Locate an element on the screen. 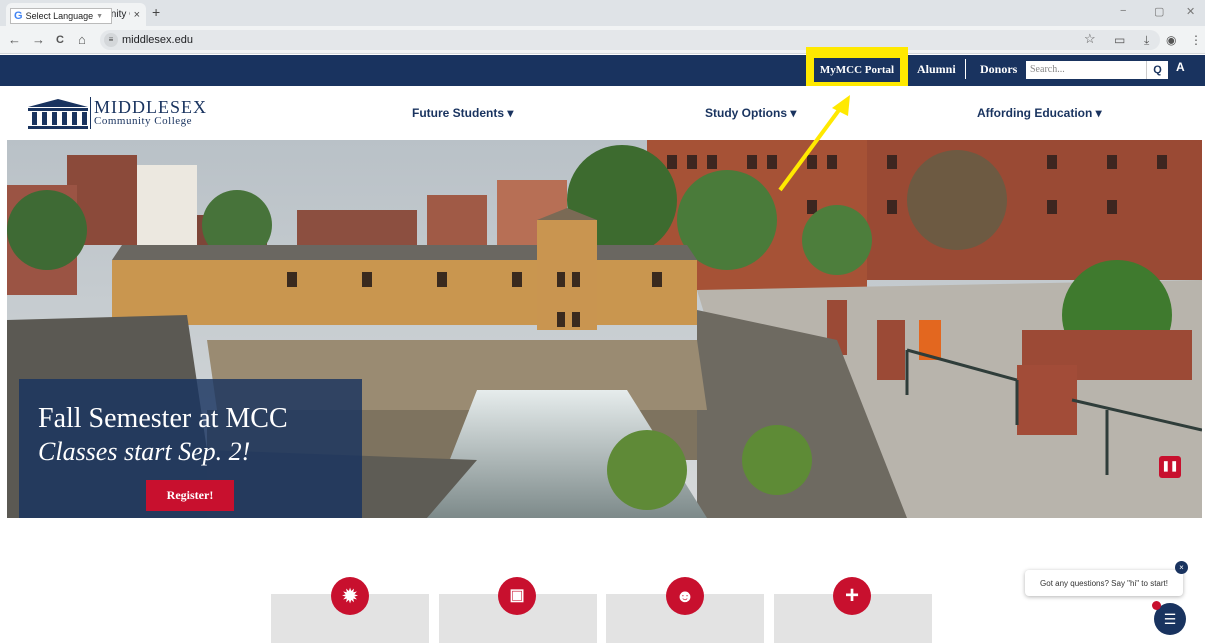  browser-address-bar: ← → C ⌂ ≡ middlesex.edu ☆ ▭ ⤓ ◉ ⋮ is located at coordinates (602, 40).